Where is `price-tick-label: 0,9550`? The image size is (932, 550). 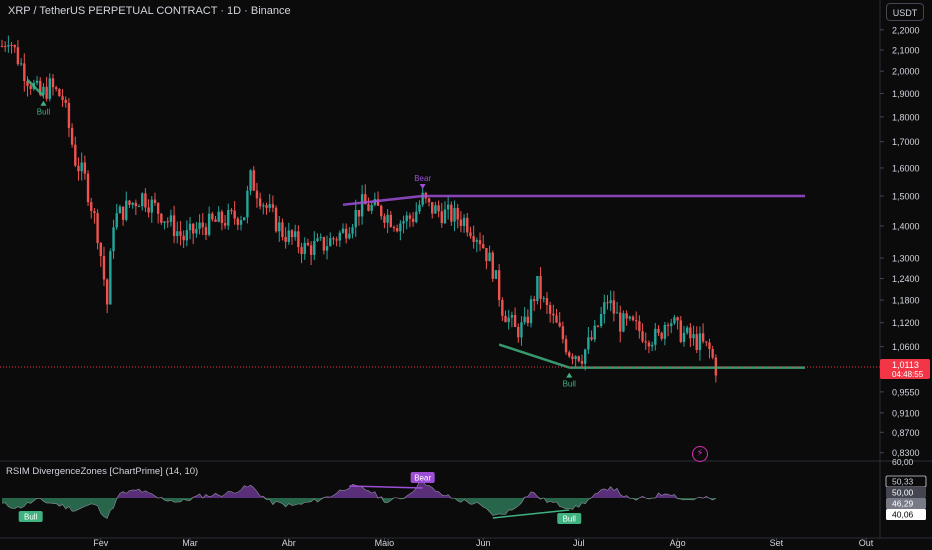
price-tick-label: 0,9550 is located at coordinates (906, 392).